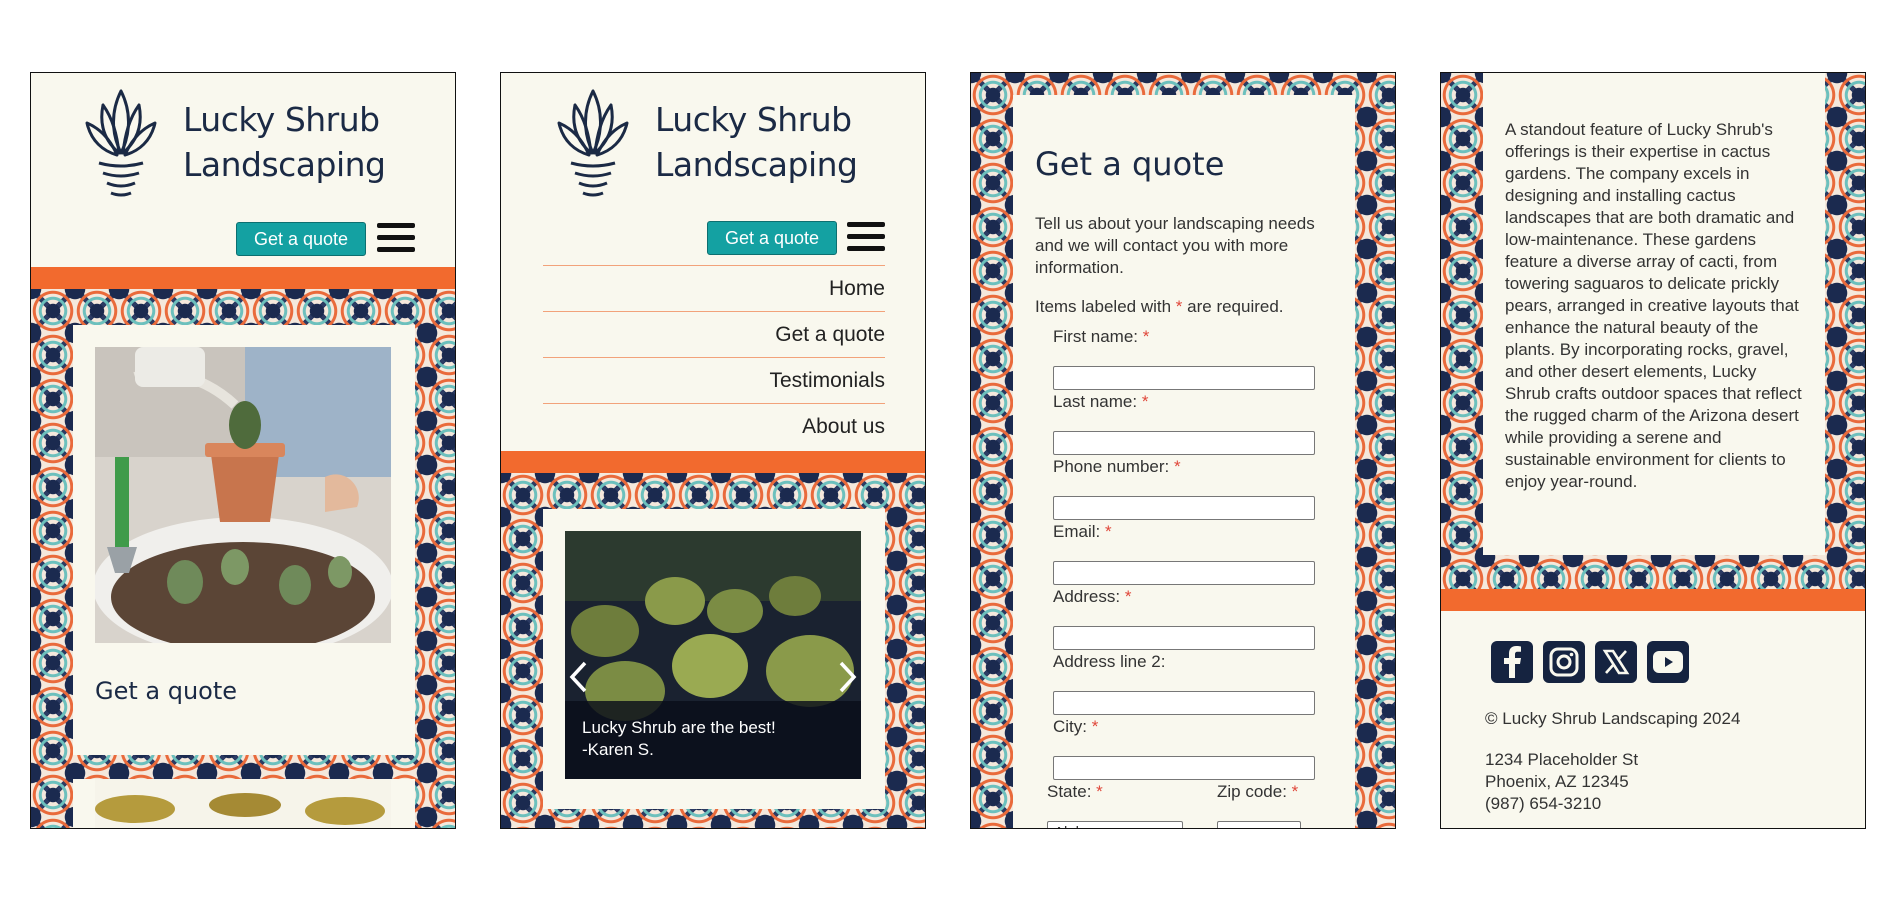 The width and height of the screenshot is (1900, 900). Describe the element at coordinates (243, 495) in the screenshot. I see `cactus-pot-photo` at that location.